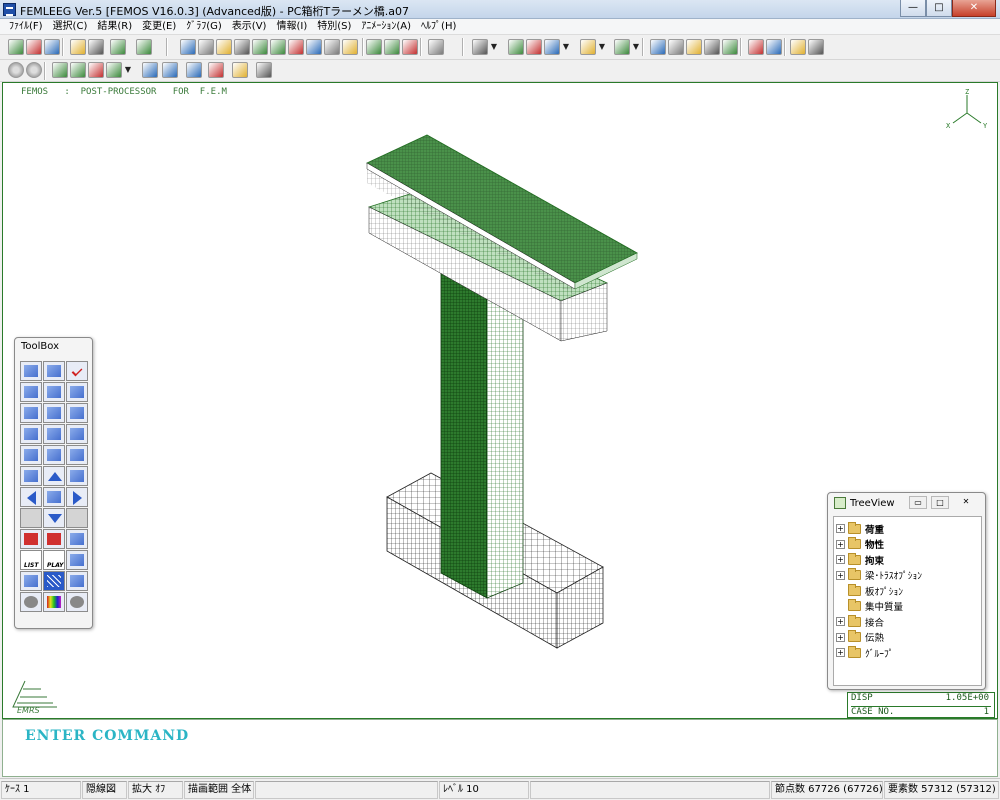  What do you see at coordinates (31, 392) in the screenshot?
I see `cube-front-tool-button` at bounding box center [31, 392].